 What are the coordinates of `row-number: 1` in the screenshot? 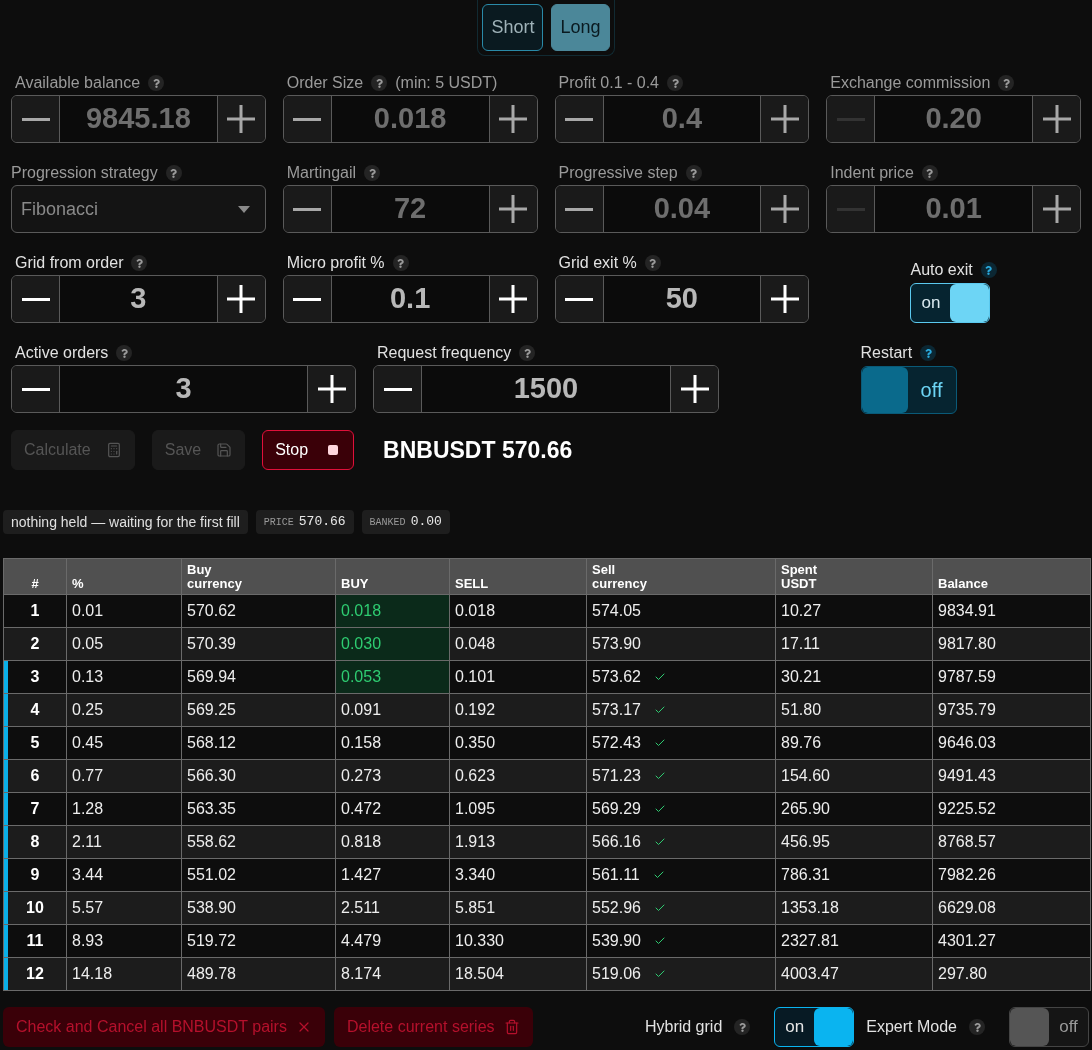 It's located at (35, 611).